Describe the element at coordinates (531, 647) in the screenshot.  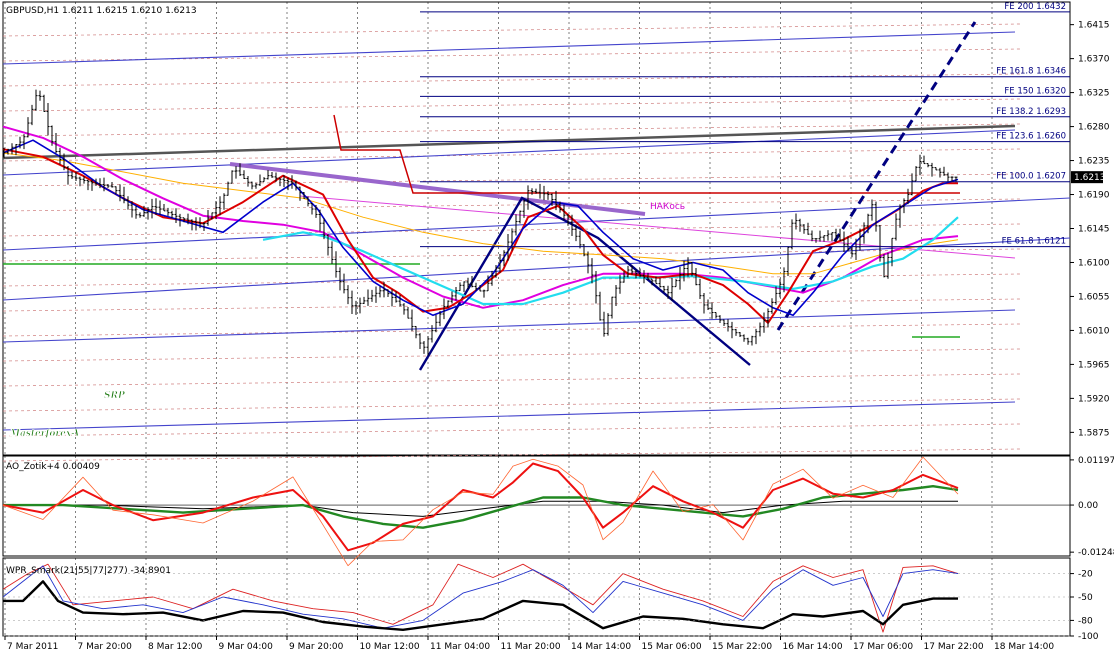
I see `x-axis-tick-label: 11 Mar 20:00` at that location.